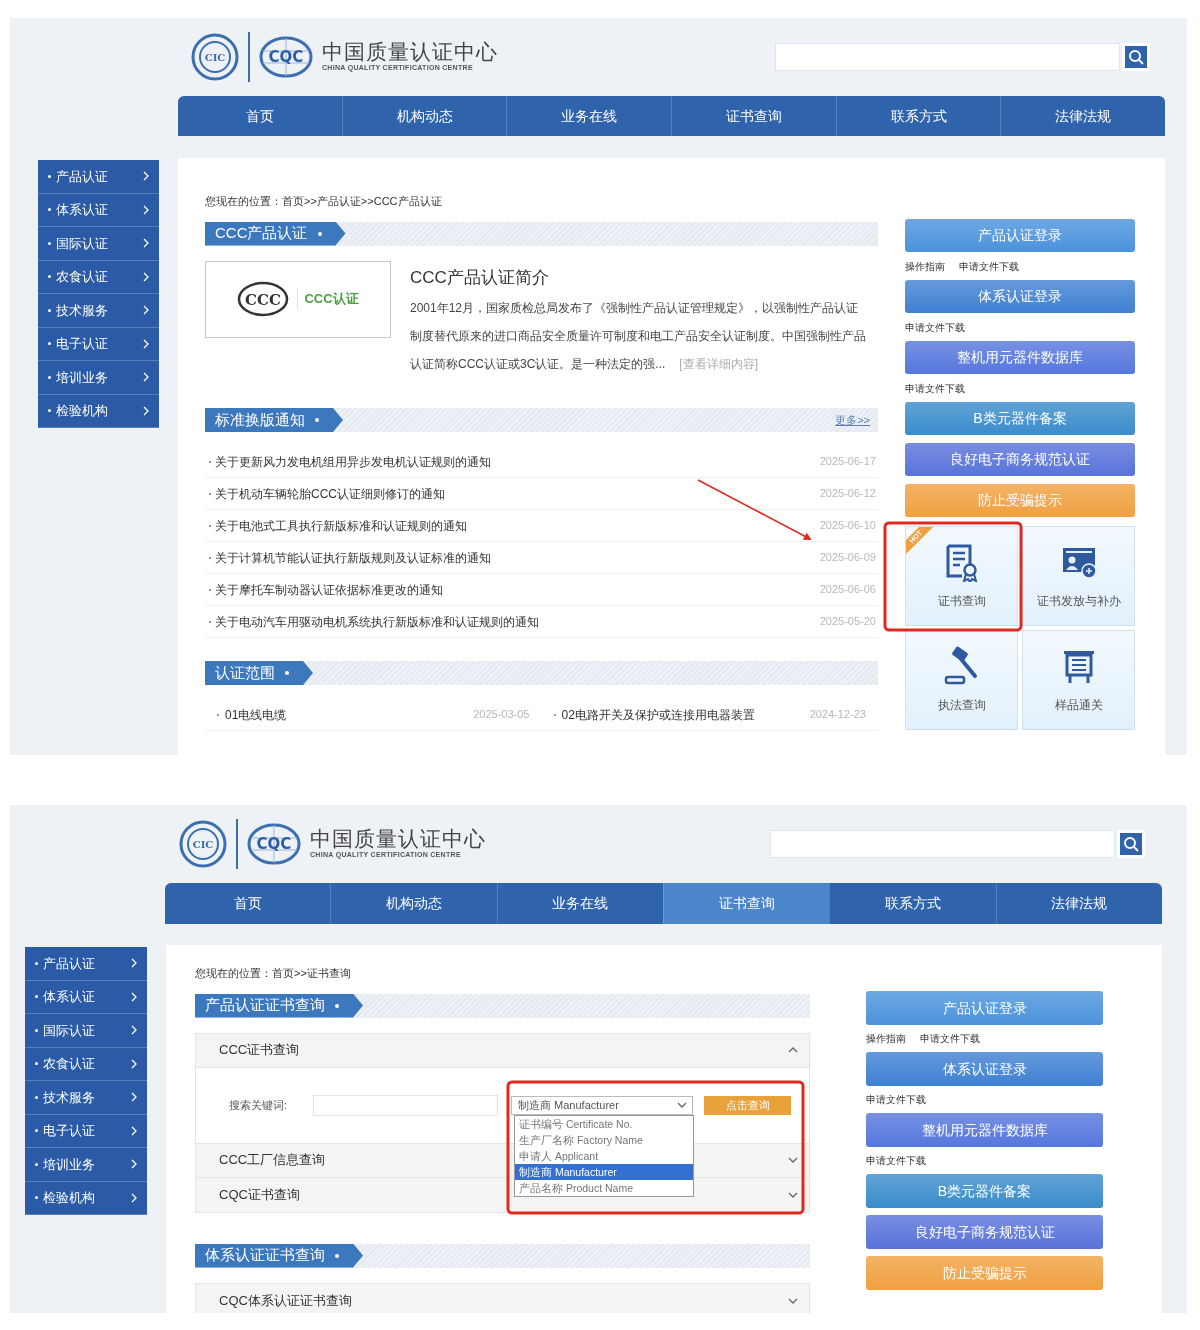 This screenshot has width=1200, height=1330. Describe the element at coordinates (604, 1187) in the screenshot. I see `dropdown-option: 产品名称 Product Name` at that location.